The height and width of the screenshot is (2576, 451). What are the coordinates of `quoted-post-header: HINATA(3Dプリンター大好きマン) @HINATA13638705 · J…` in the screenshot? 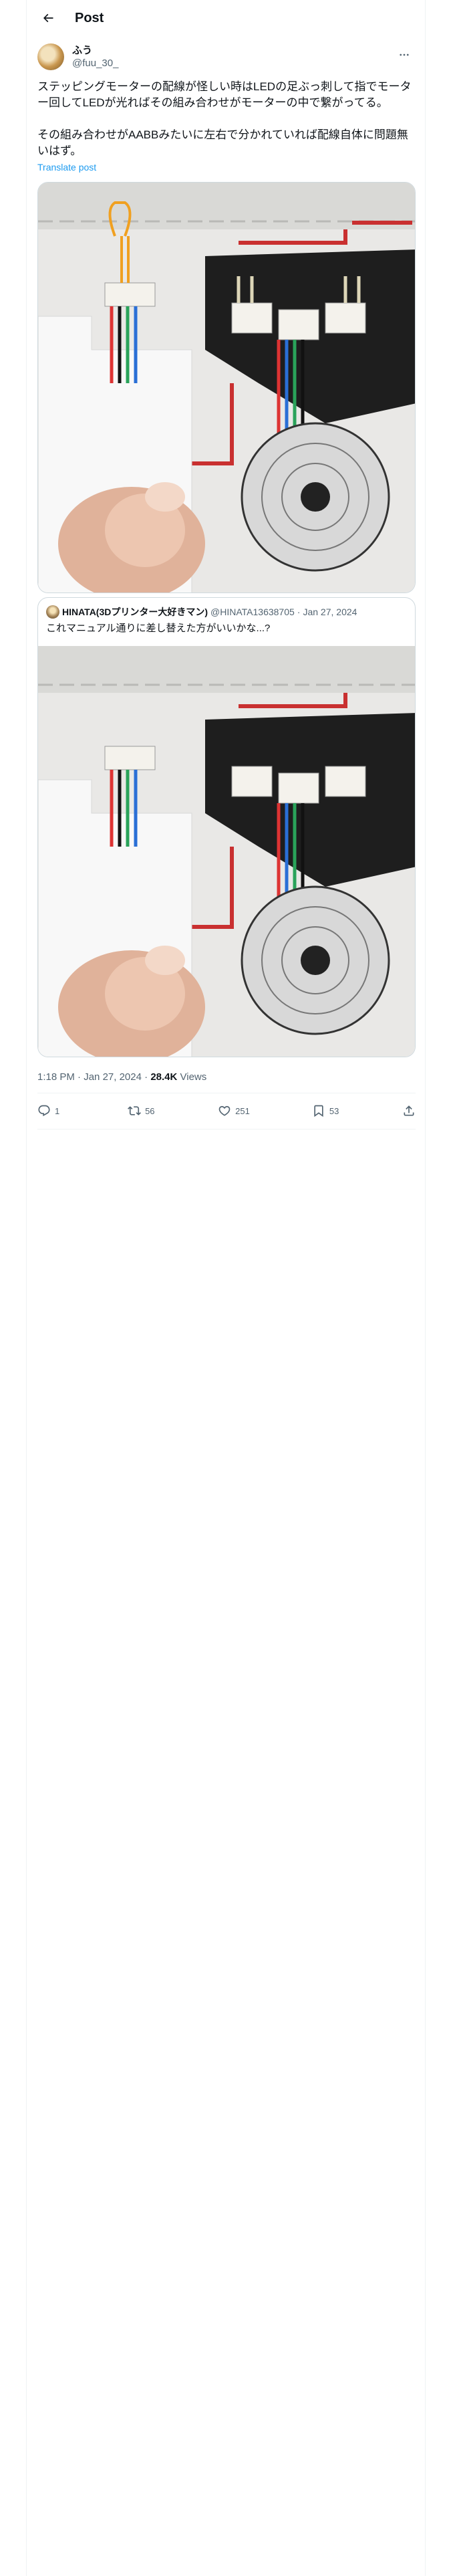 It's located at (201, 612).